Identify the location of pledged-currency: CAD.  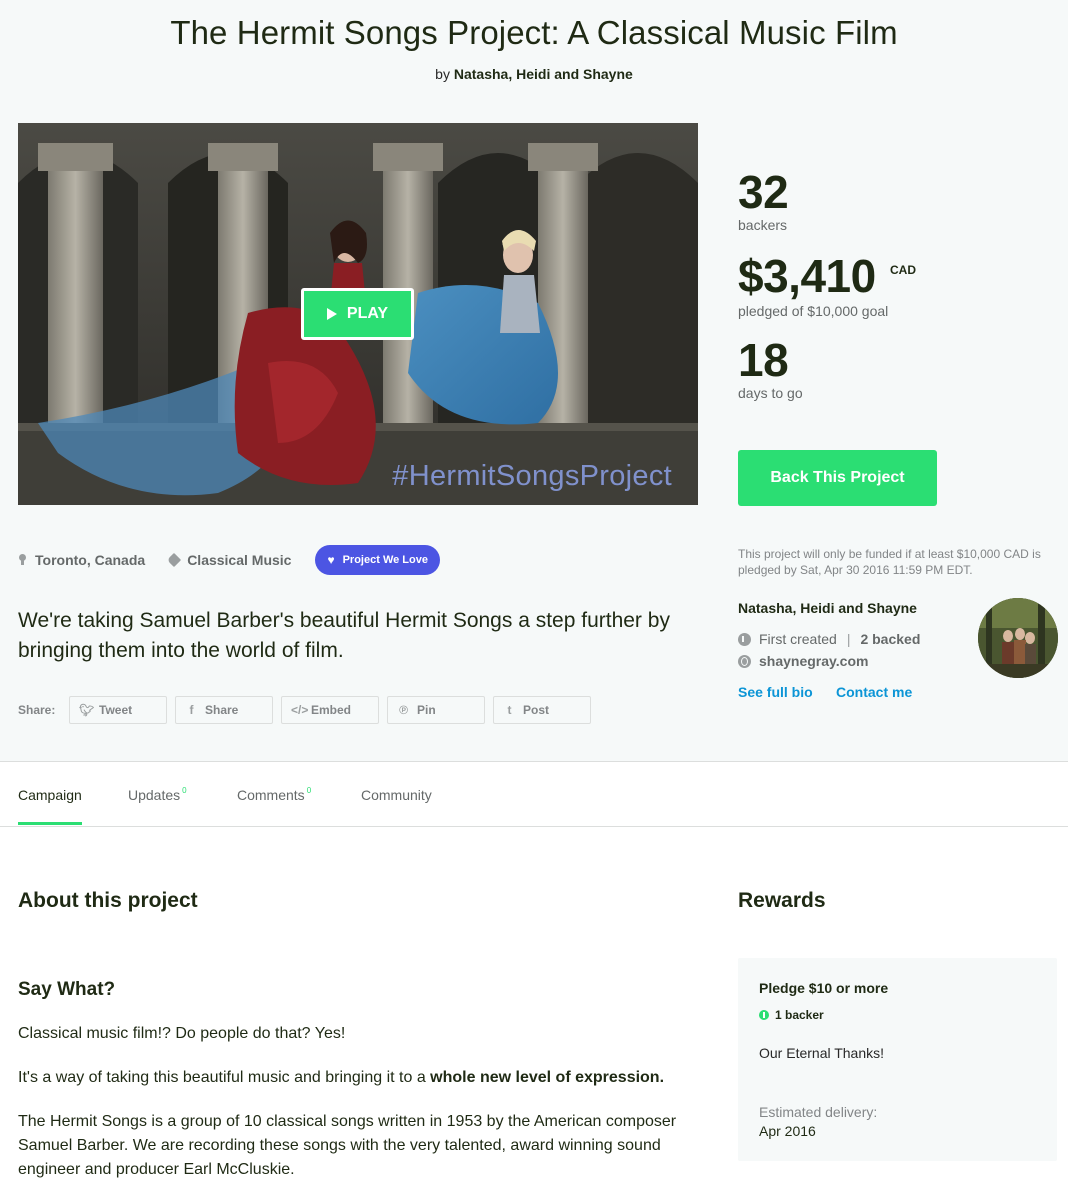
(903, 270).